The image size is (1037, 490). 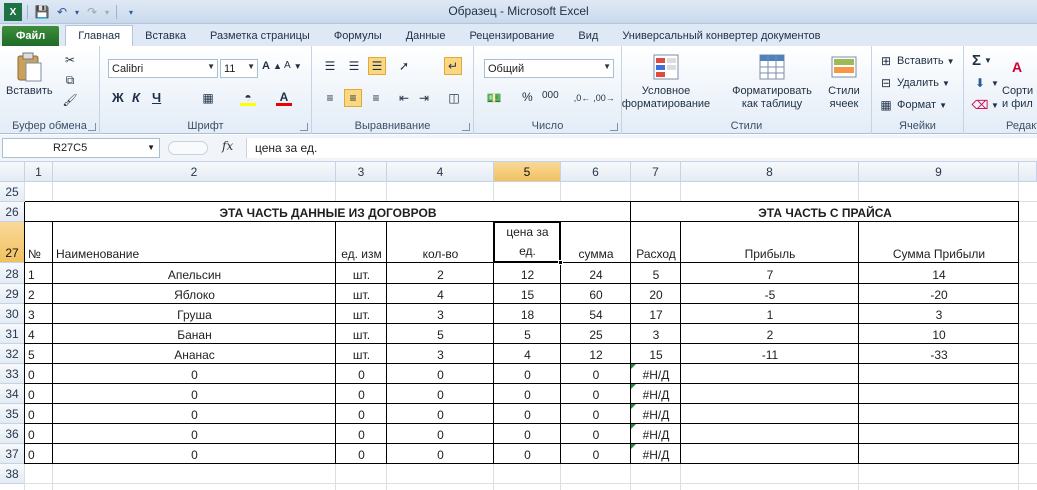 I want to click on tab-insert: Вставка, so click(x=165, y=36).